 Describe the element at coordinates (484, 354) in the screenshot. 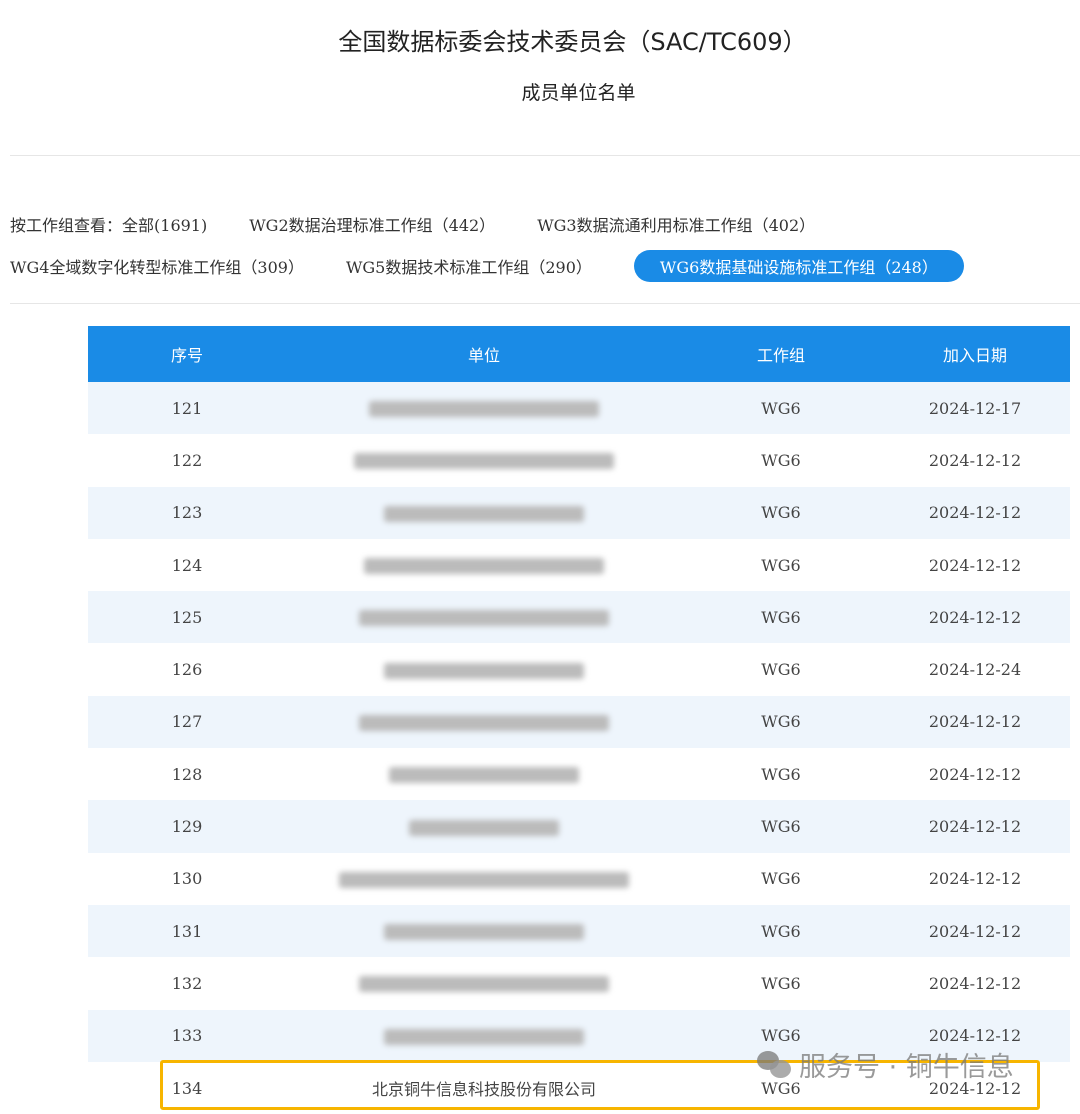

I see `col-unit: 单位` at that location.